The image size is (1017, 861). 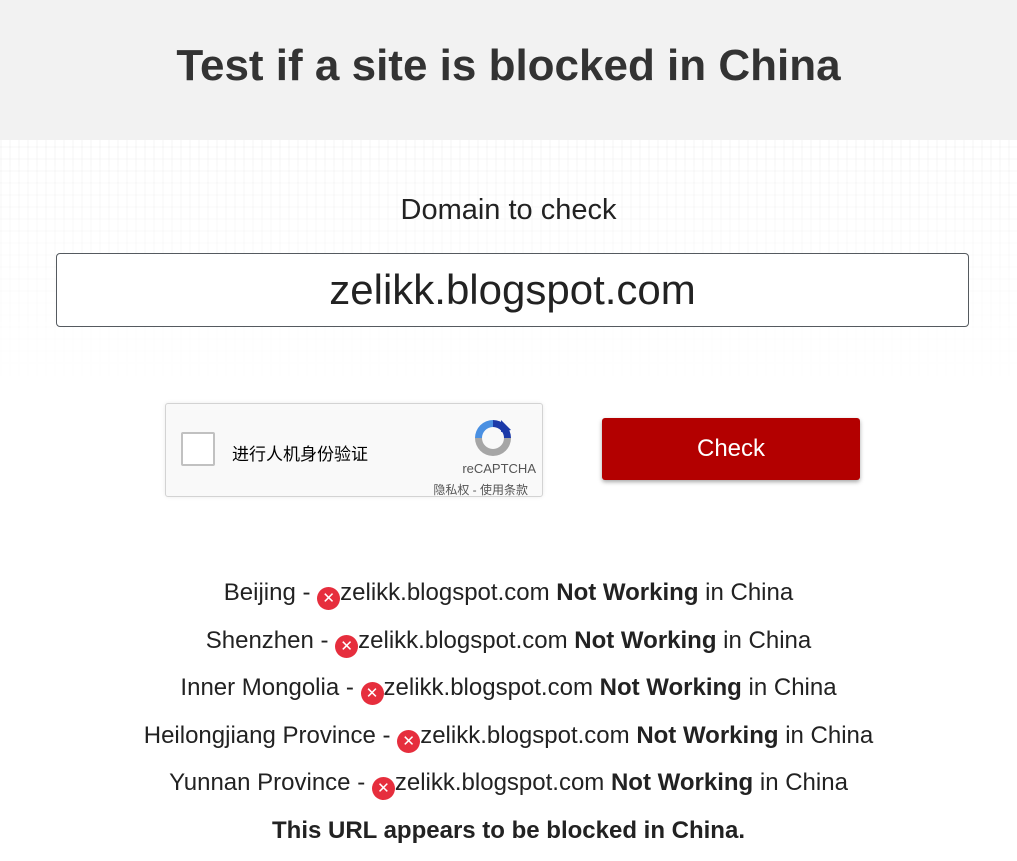 What do you see at coordinates (259, 735) in the screenshot?
I see `result-location: Heilongjiang Province` at bounding box center [259, 735].